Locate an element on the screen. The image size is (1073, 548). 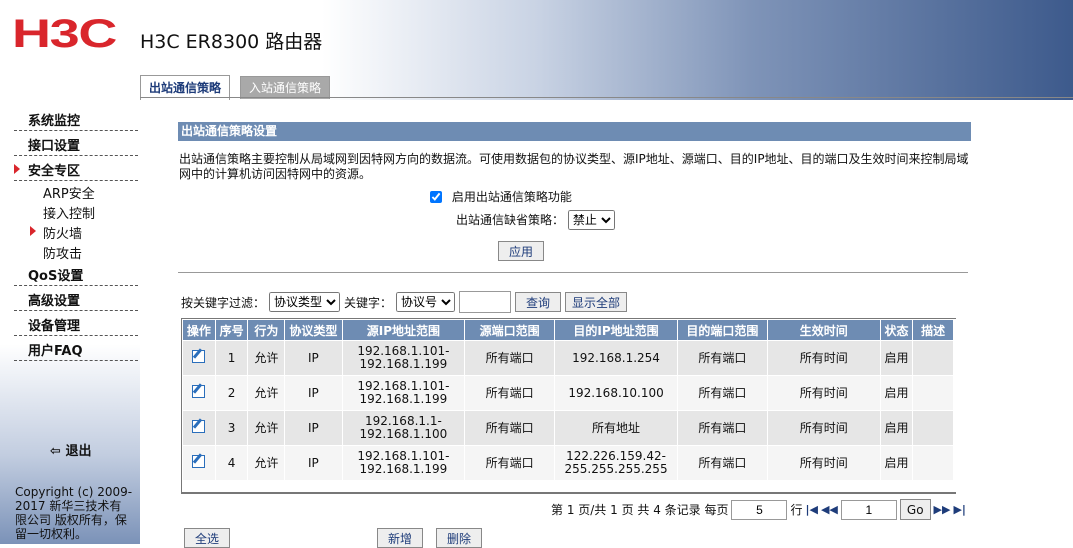
go-button: Go is located at coordinates (915, 509).